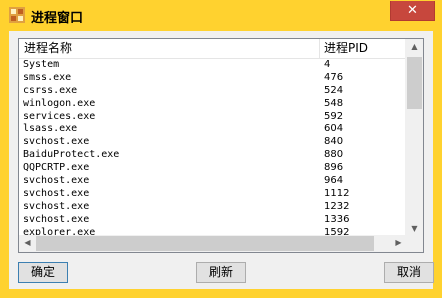 The width and height of the screenshot is (442, 298). I want to click on process-pid: 592, so click(334, 116).